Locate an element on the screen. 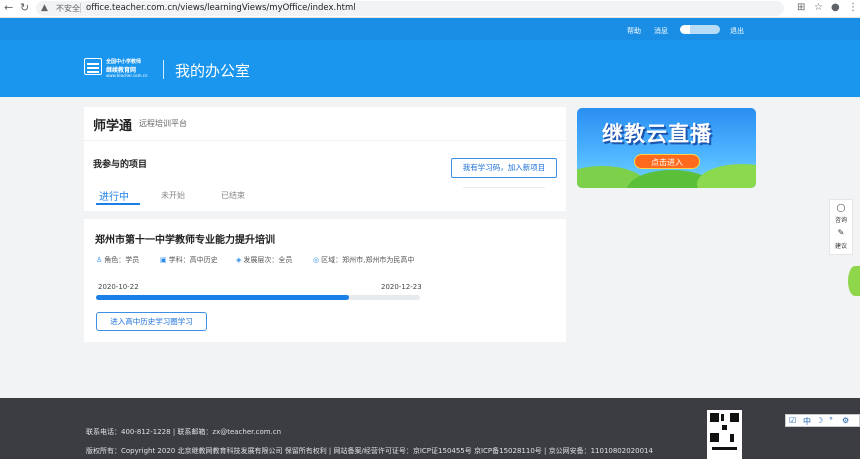 The image size is (860, 459). subject-text: 学科：高中历史 is located at coordinates (193, 260).